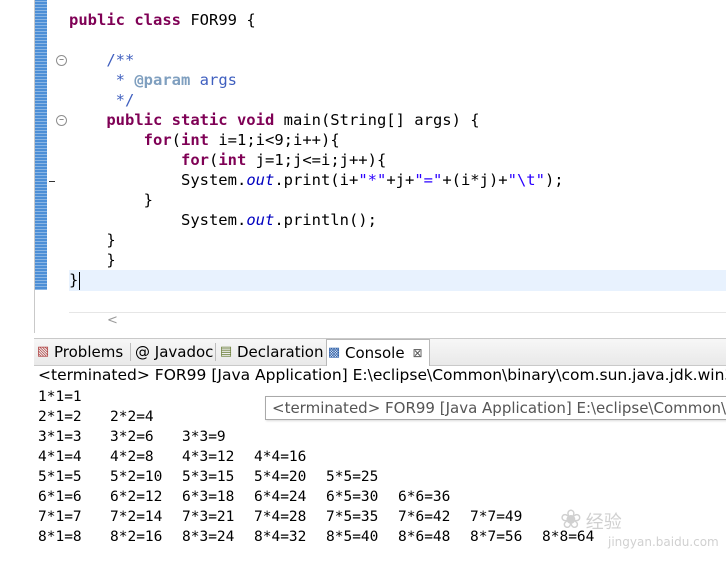  I want to click on console-output-cell: 2*2=4, so click(132, 417).